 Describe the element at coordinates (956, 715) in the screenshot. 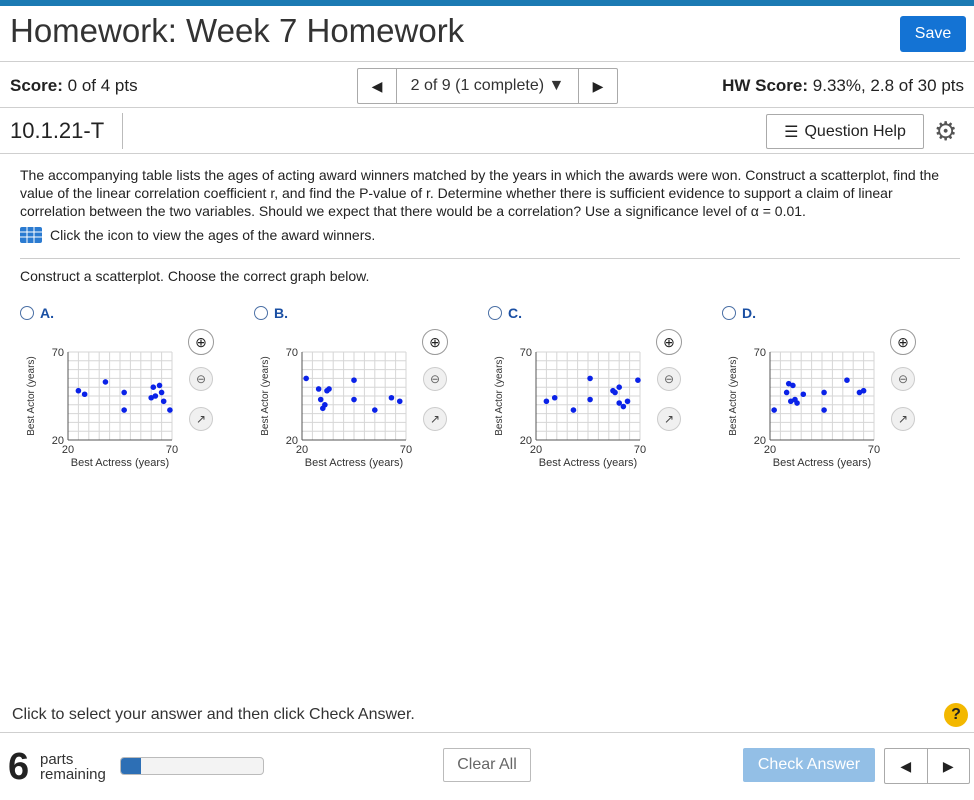

I see `help-icon: ?` at that location.